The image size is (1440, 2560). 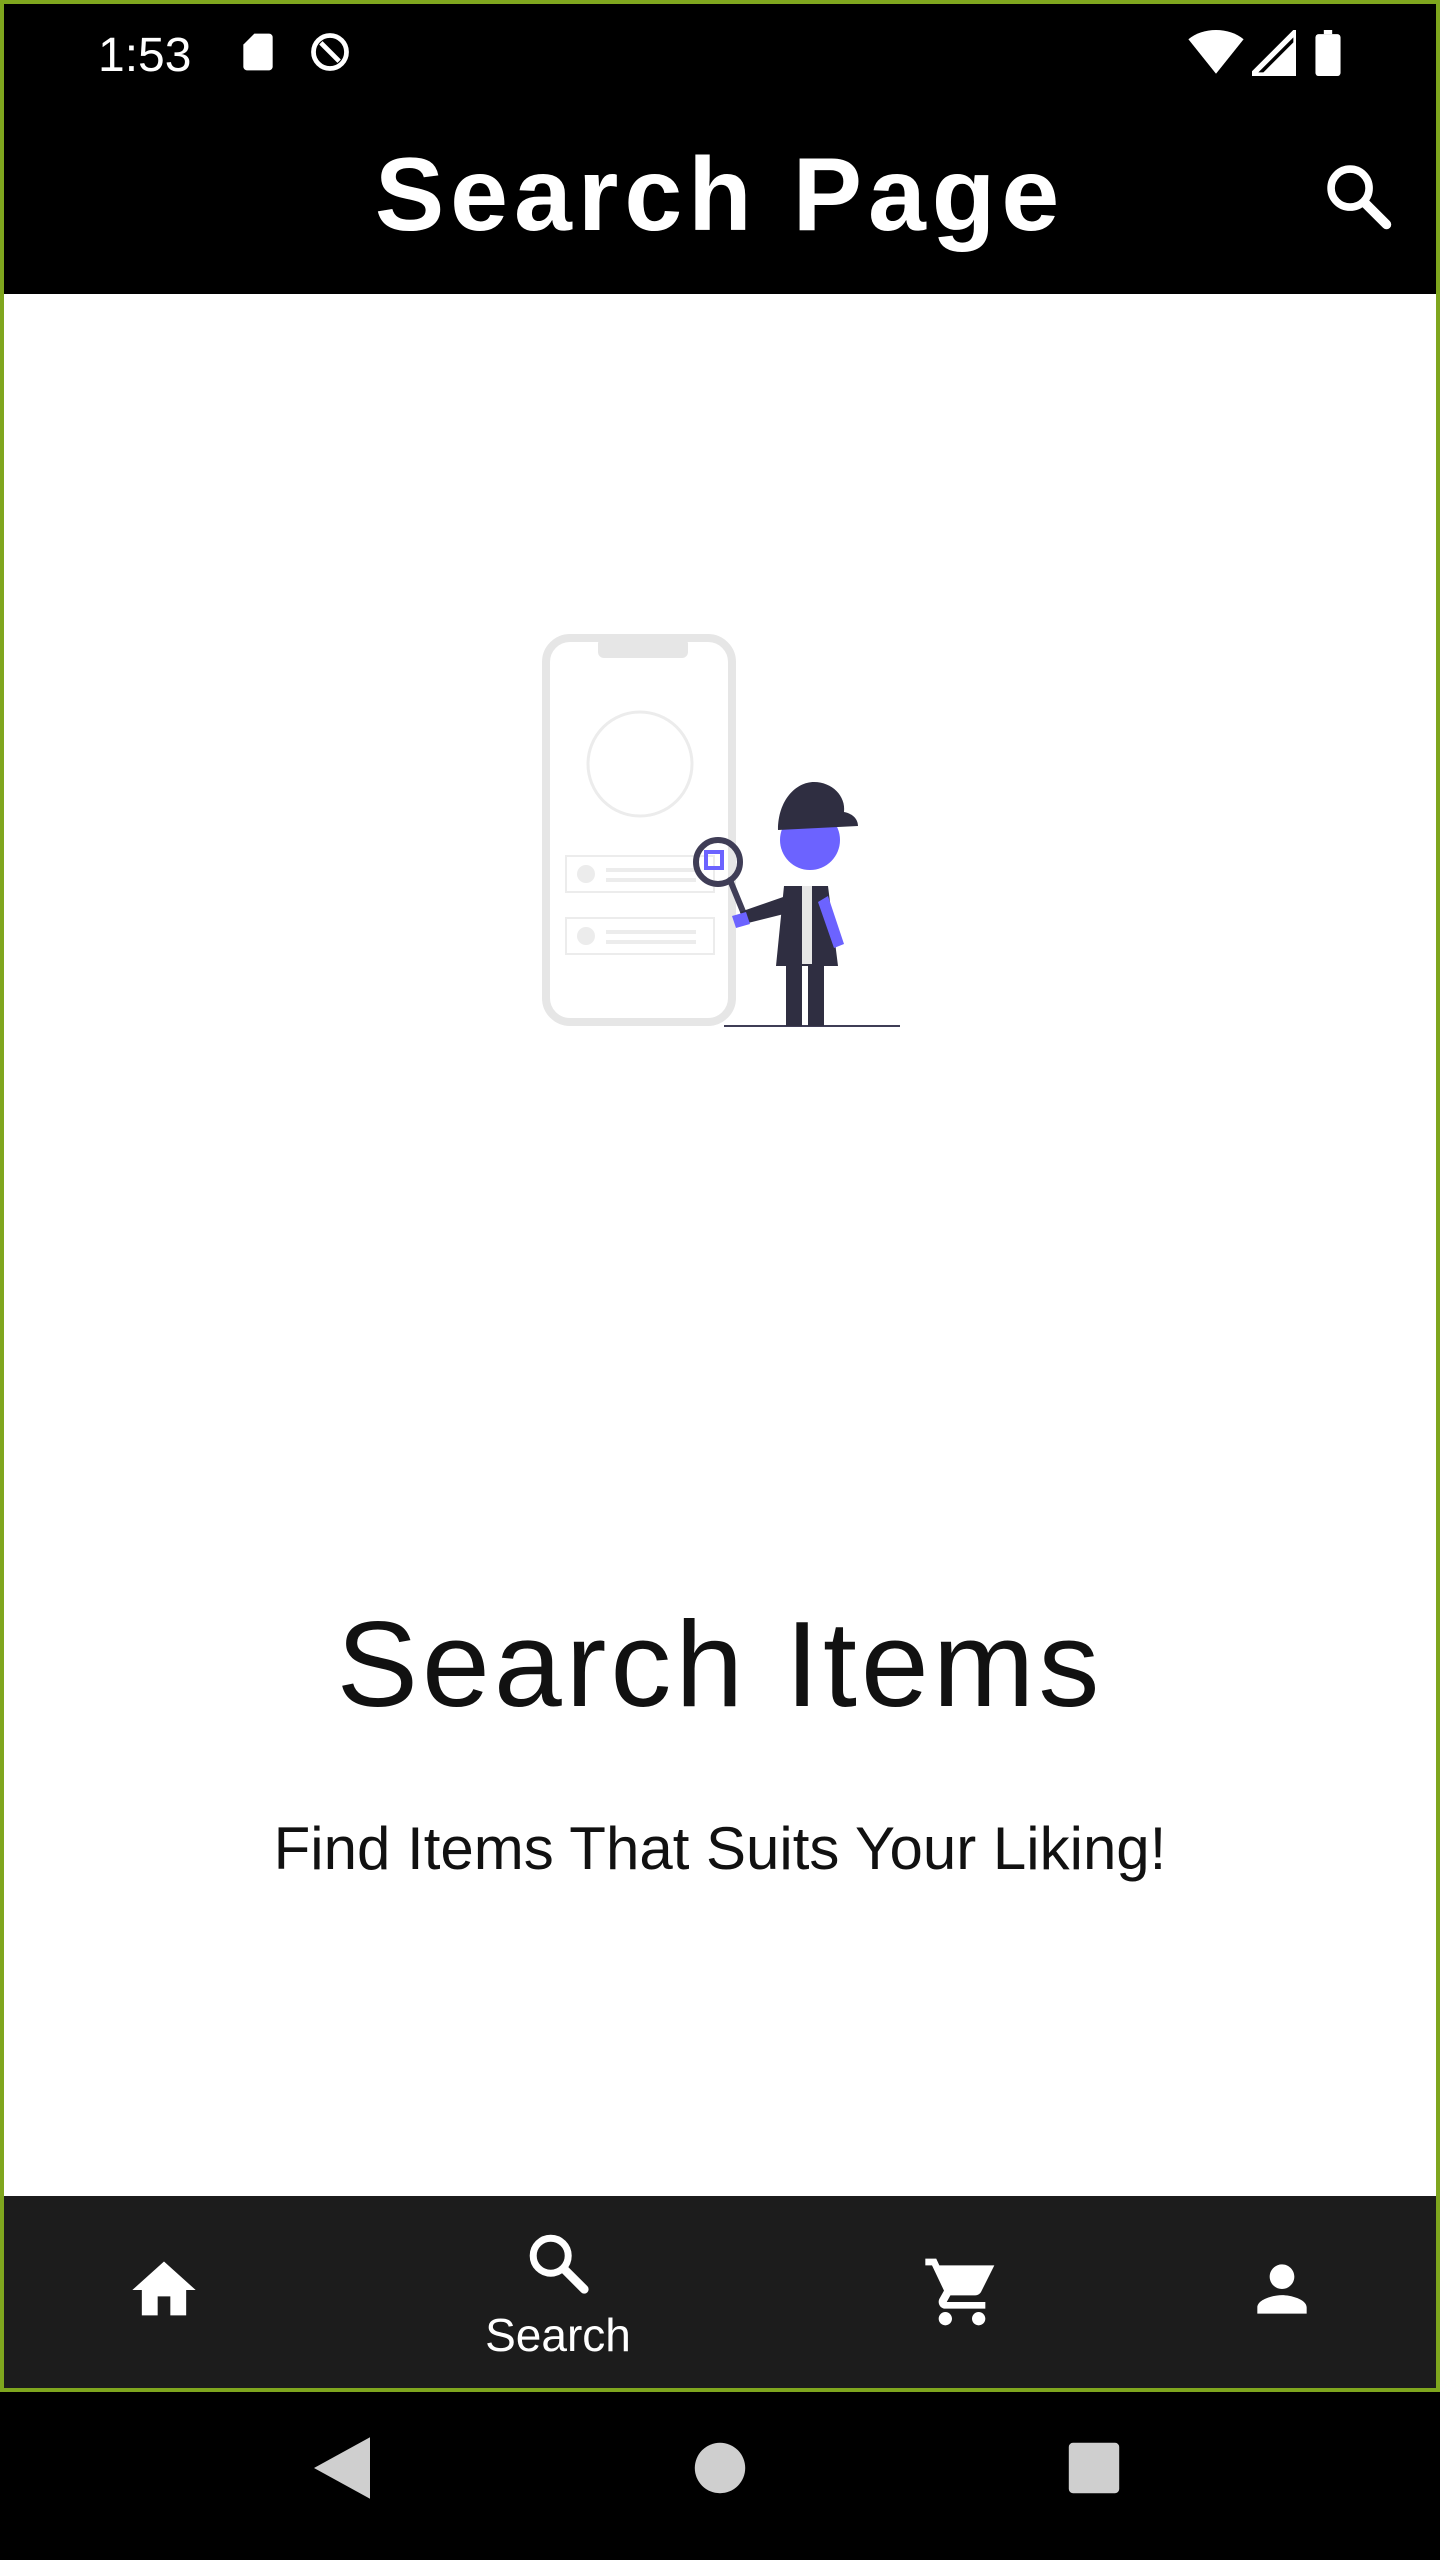 What do you see at coordinates (720, 2292) in the screenshot?
I see `bottom-nav: Search` at bounding box center [720, 2292].